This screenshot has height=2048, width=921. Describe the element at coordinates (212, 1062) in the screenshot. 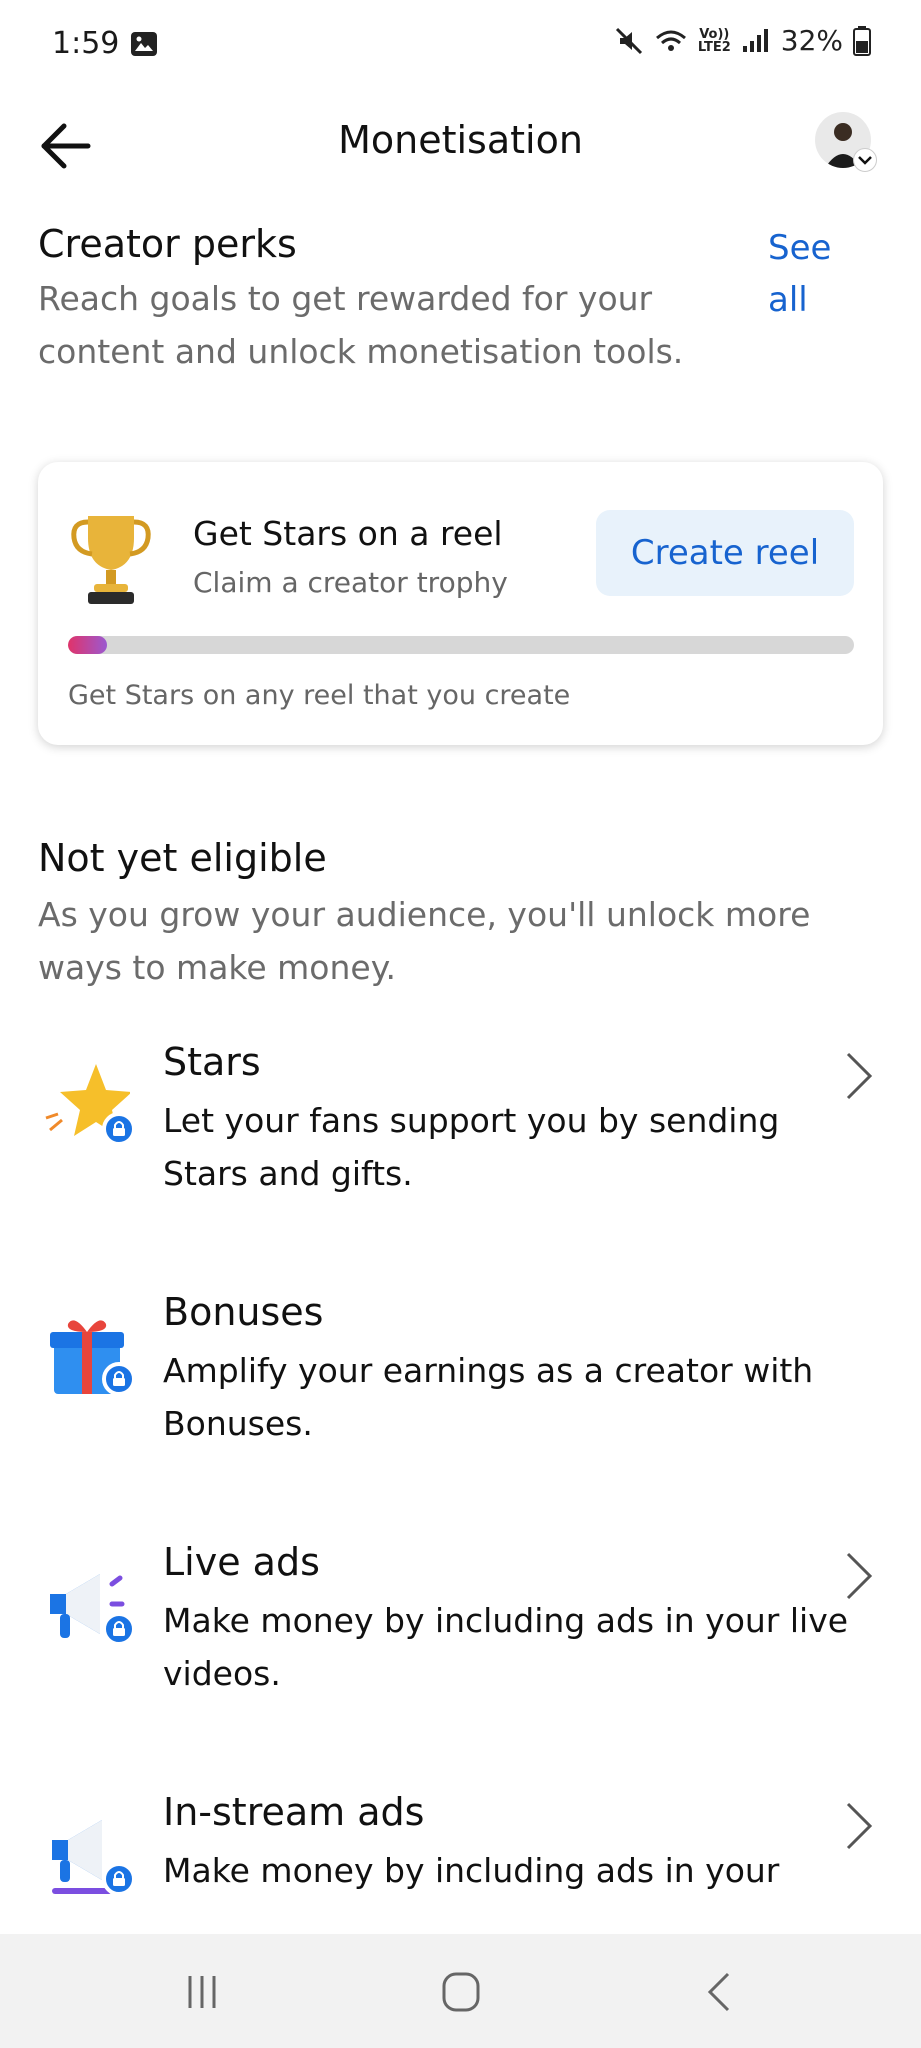

I see `feature-title: Stars` at that location.